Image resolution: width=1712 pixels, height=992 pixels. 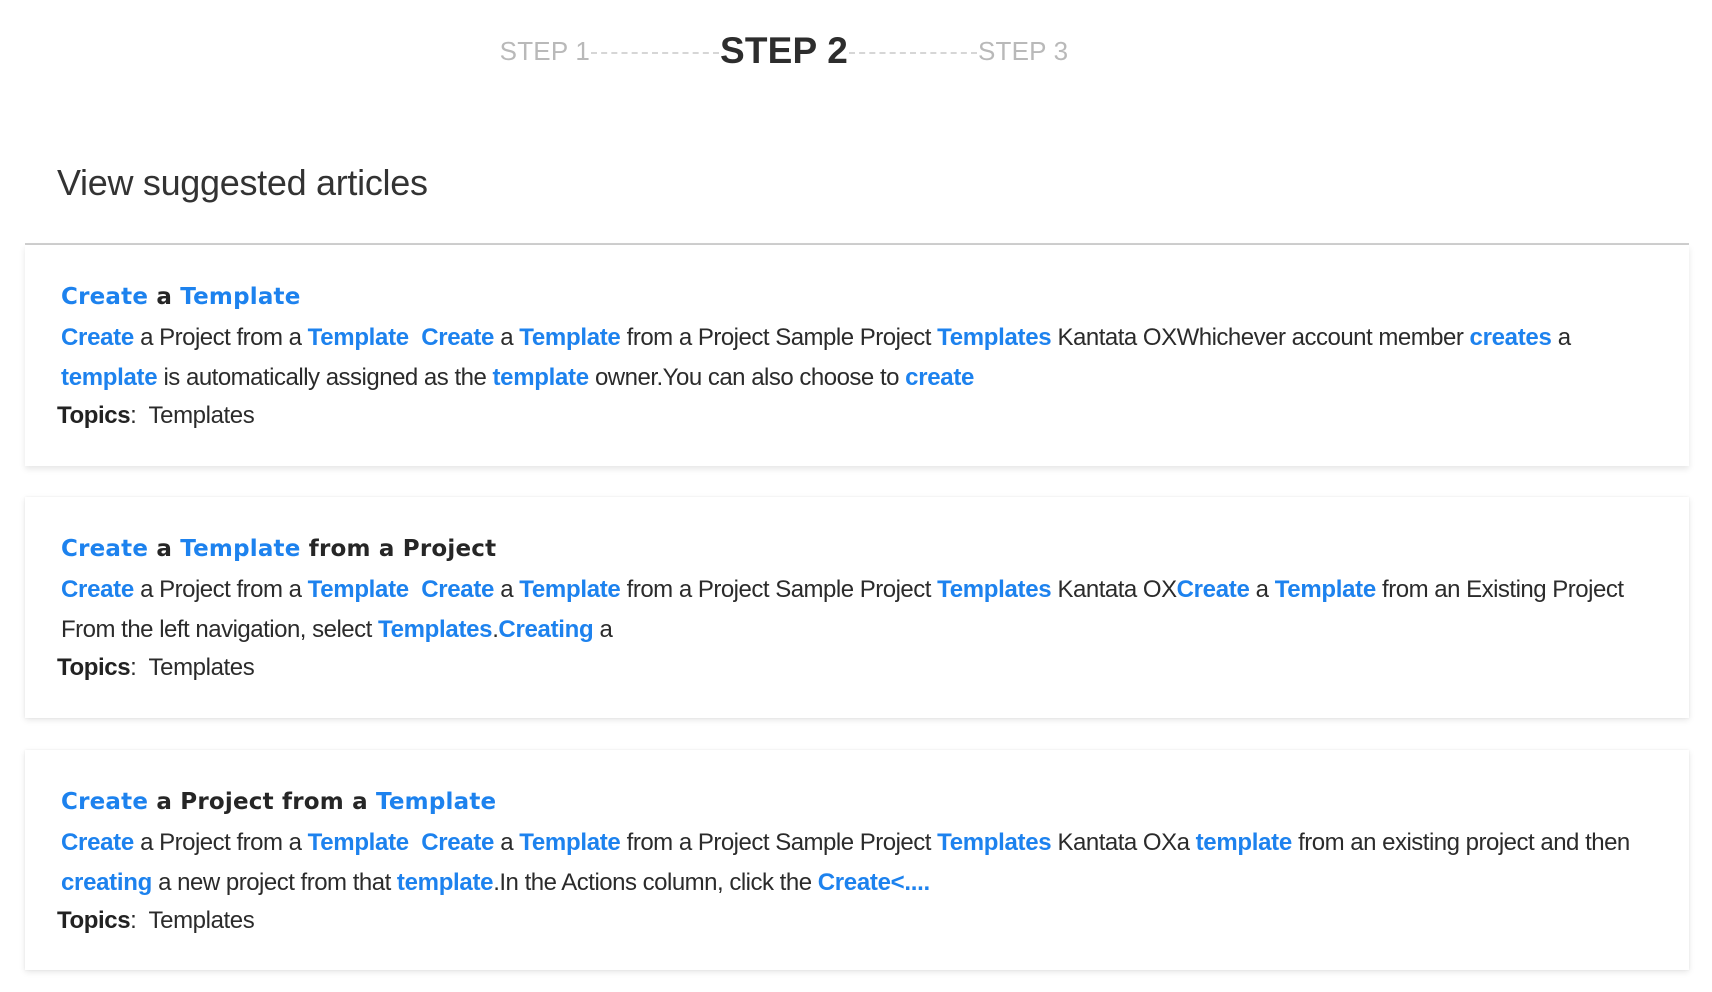 What do you see at coordinates (1023, 50) in the screenshot?
I see `step-3: STEP 3` at bounding box center [1023, 50].